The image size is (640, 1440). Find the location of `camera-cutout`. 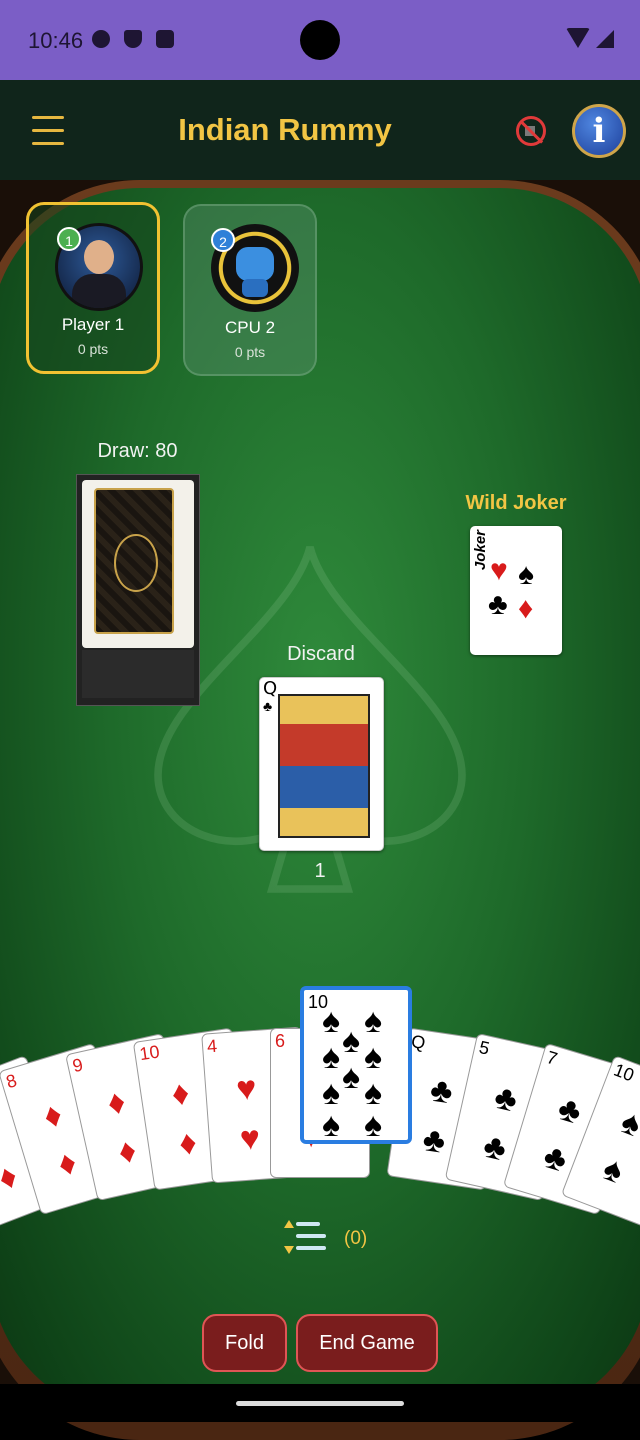

camera-cutout is located at coordinates (320, 40).